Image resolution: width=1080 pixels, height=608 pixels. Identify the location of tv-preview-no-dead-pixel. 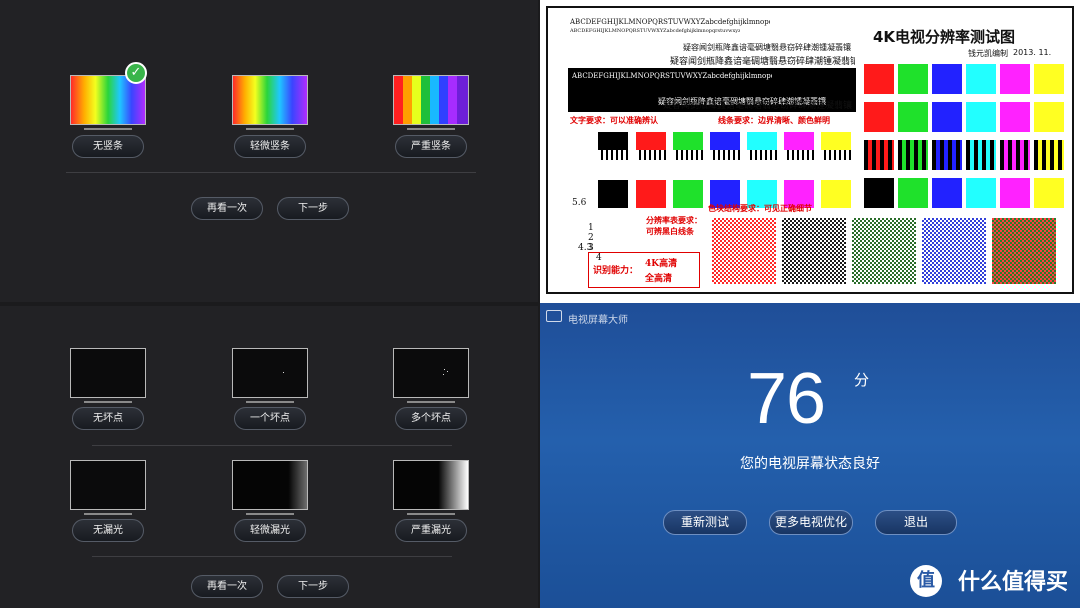
(108, 373).